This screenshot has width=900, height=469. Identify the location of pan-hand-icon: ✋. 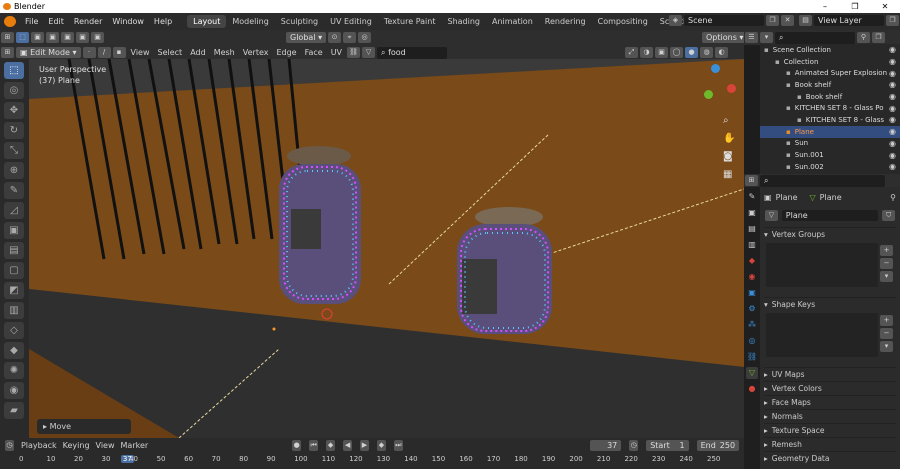
(729, 138).